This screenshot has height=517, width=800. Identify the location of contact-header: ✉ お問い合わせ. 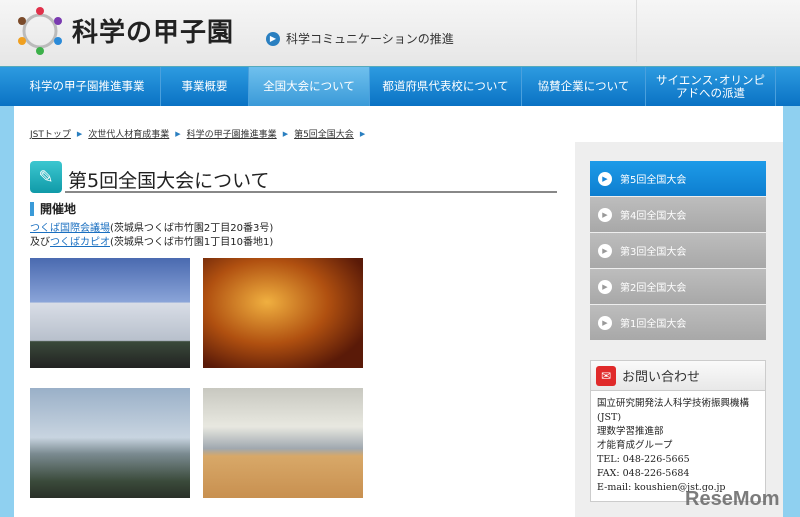
(678, 376).